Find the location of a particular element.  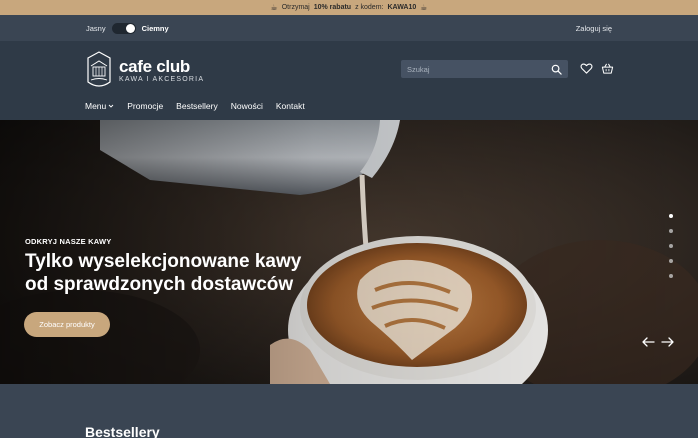

nav-item-nowosci: Nowości is located at coordinates (247, 106).